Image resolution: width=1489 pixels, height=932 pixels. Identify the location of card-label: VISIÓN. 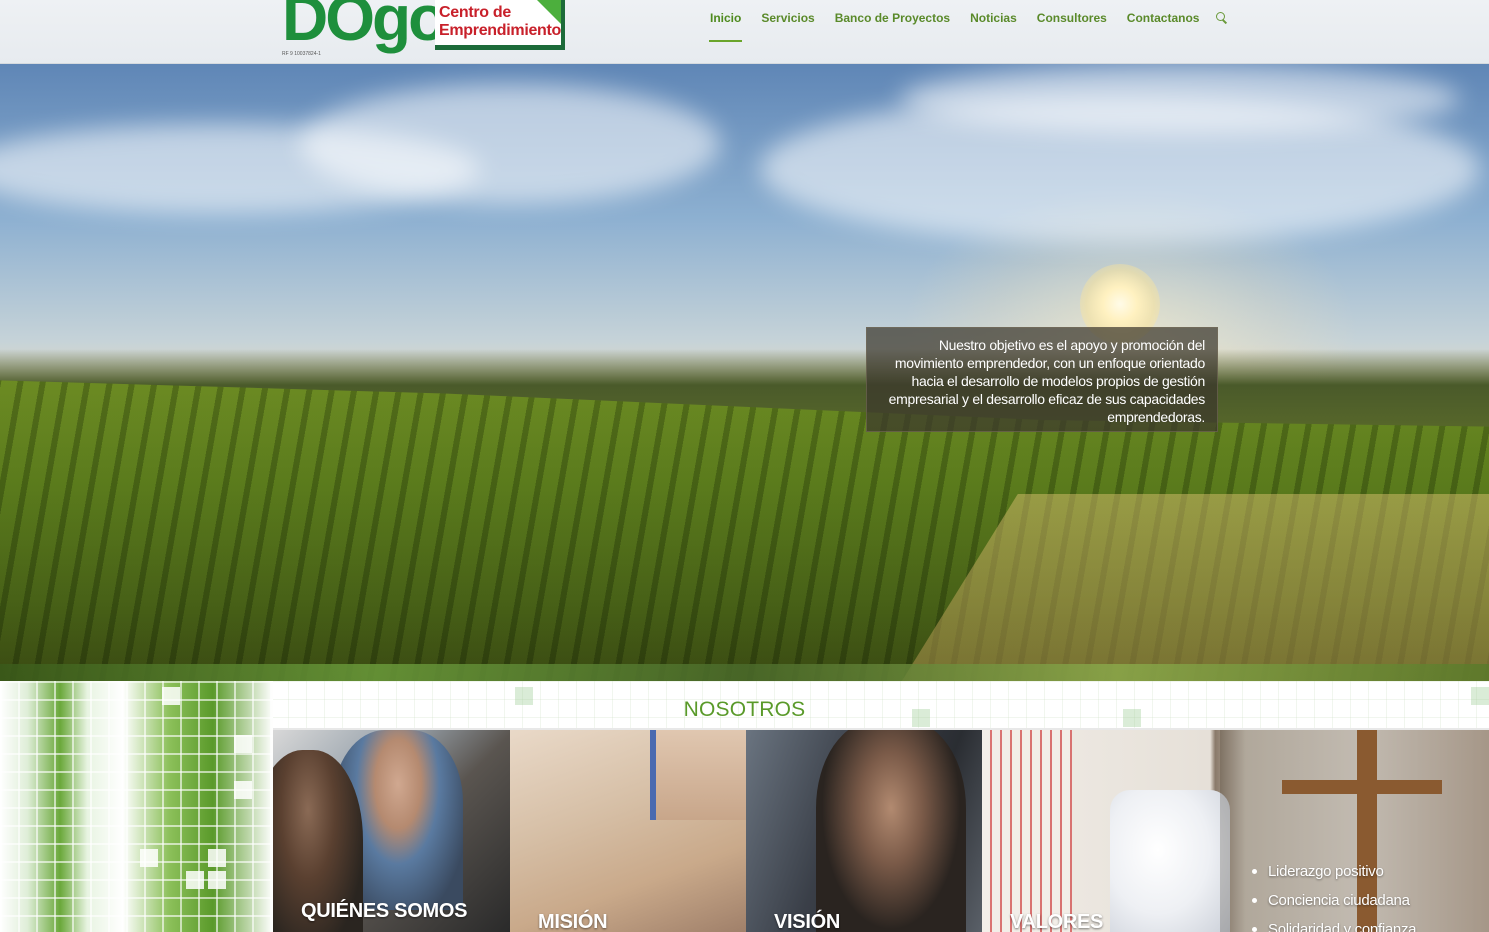
(807, 921).